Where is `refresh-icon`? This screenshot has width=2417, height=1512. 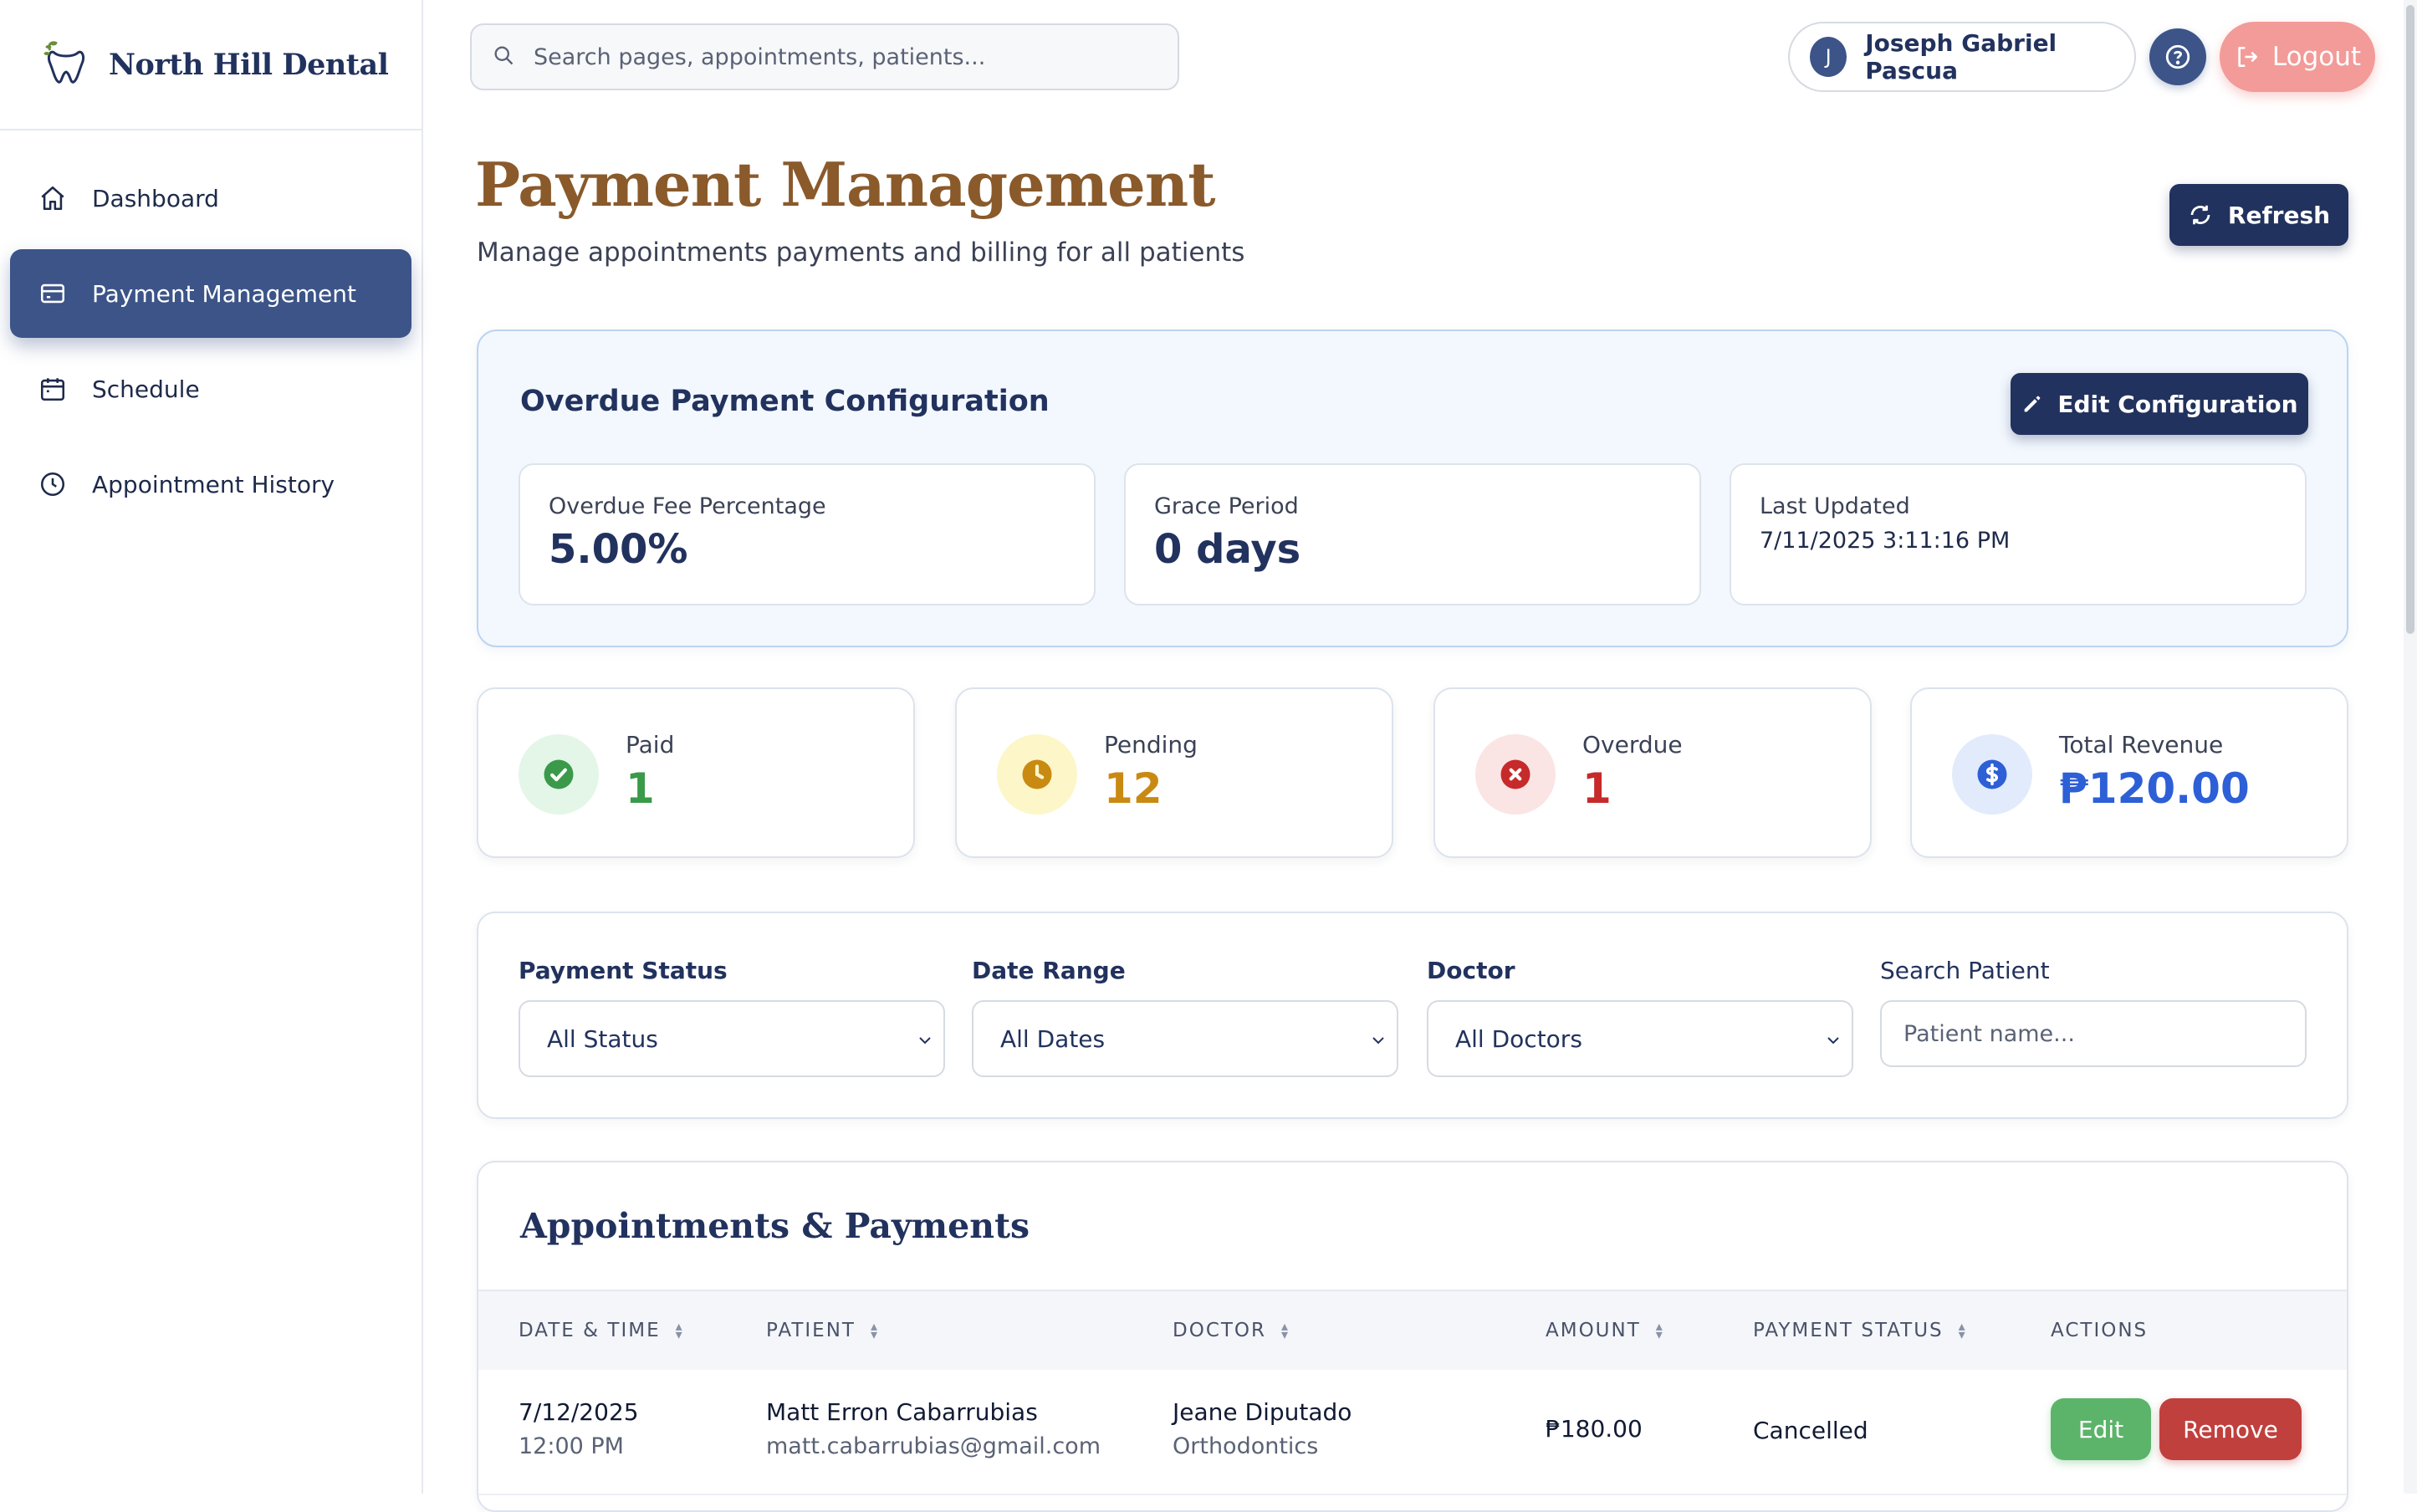
refresh-icon is located at coordinates (2200, 215).